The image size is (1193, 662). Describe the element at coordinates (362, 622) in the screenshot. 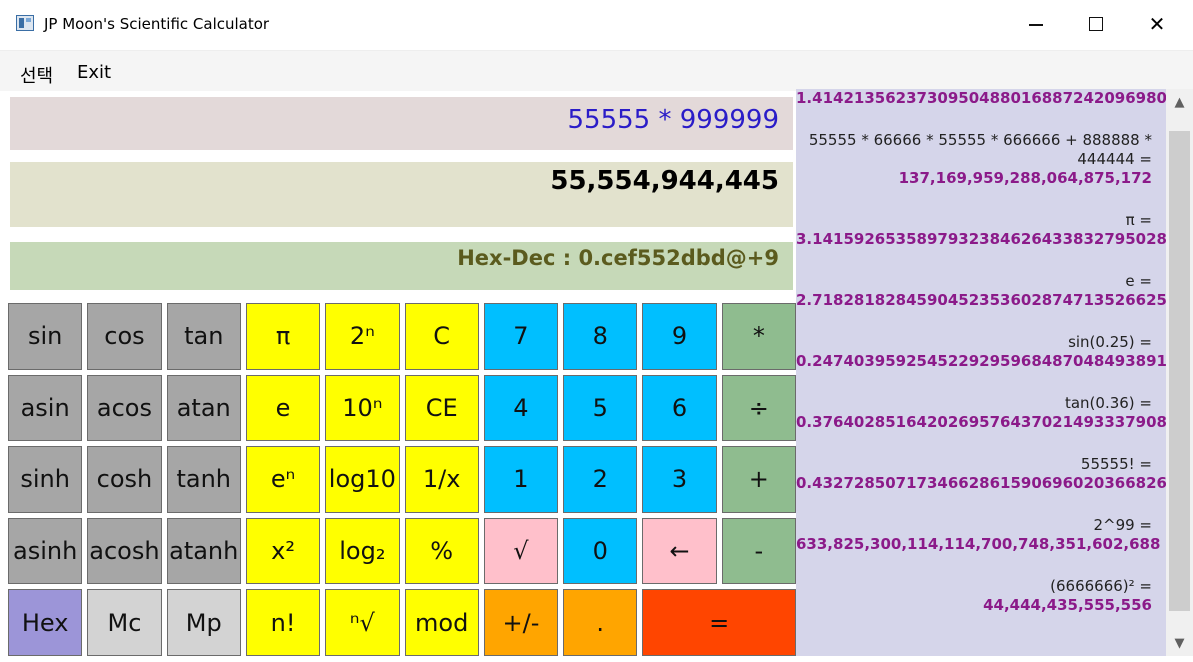

I see `key-button: ⁿ√` at that location.